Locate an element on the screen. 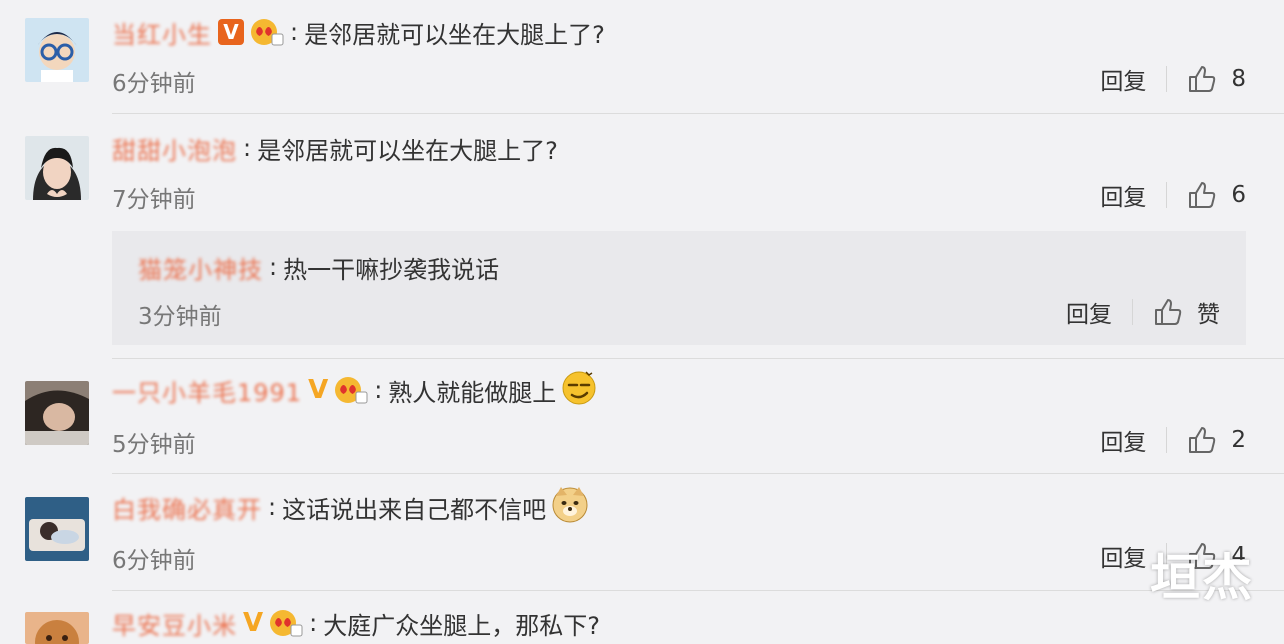 This screenshot has height=644, width=1284. like-button: 赞 is located at coordinates (1186, 312).